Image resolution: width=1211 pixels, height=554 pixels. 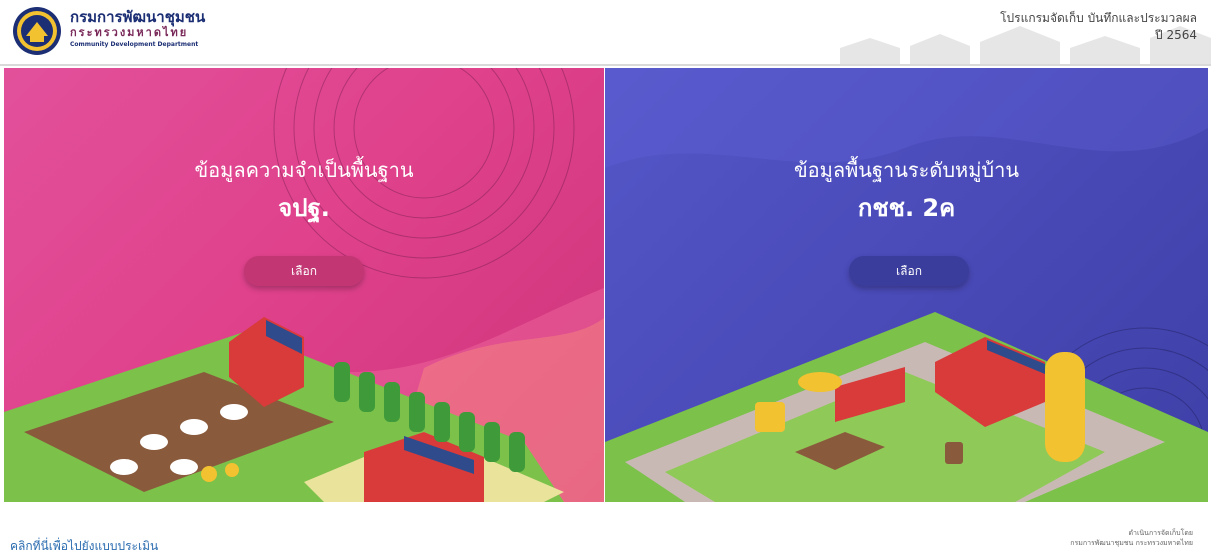 I want to click on program-title: โปรแกรมจัดเก็บ บันทึกและประมวลผล, so click(x=1098, y=18).